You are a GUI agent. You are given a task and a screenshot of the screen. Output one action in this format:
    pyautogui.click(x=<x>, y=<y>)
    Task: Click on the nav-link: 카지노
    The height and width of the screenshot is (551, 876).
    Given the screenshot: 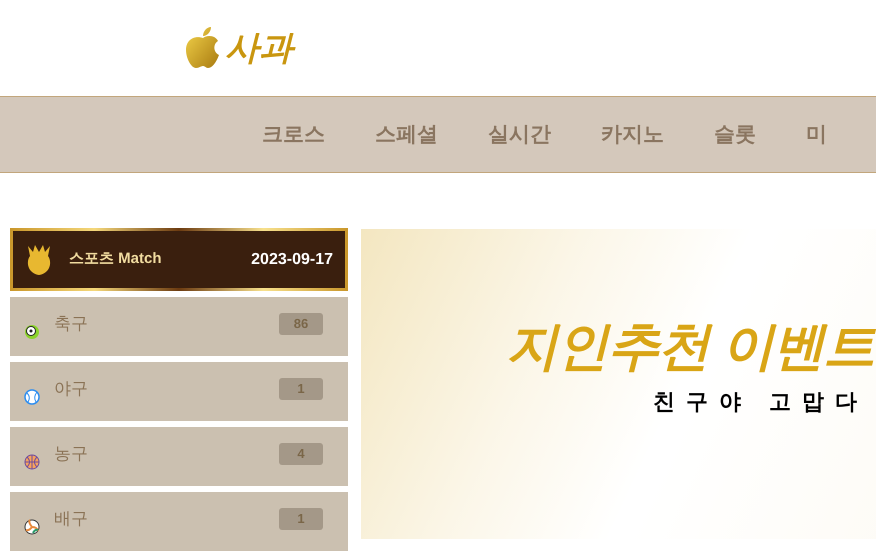 What is the action you would take?
    pyautogui.click(x=632, y=134)
    